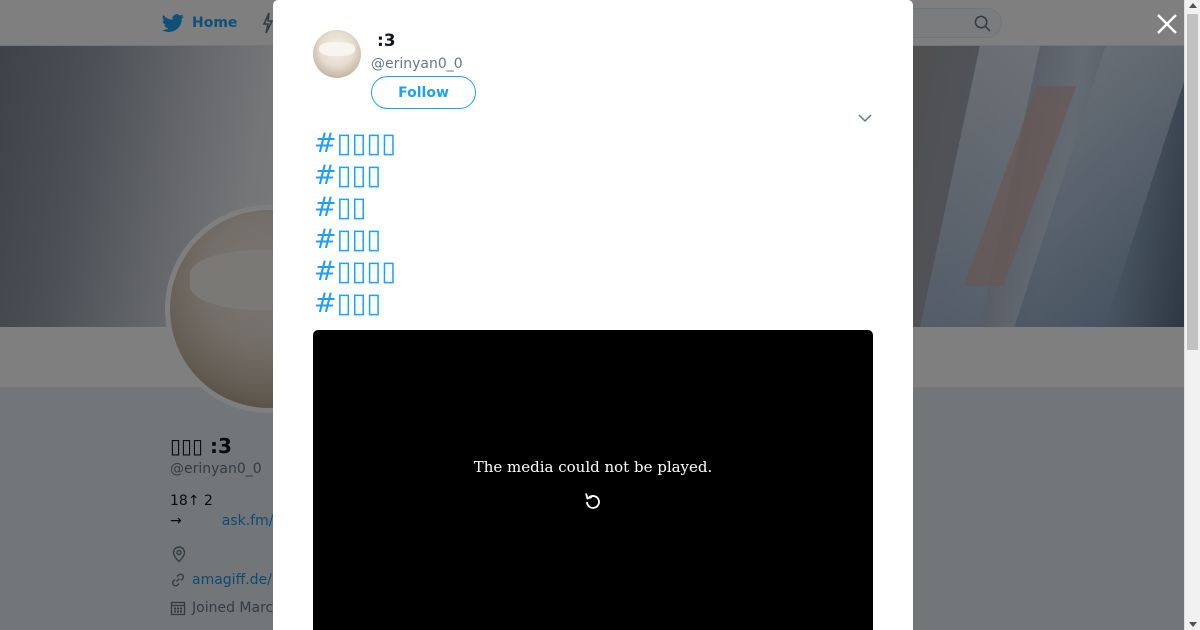 Image resolution: width=1200 pixels, height=630 pixels. Describe the element at coordinates (1193, 5) in the screenshot. I see `scroll-up-arrow` at that location.